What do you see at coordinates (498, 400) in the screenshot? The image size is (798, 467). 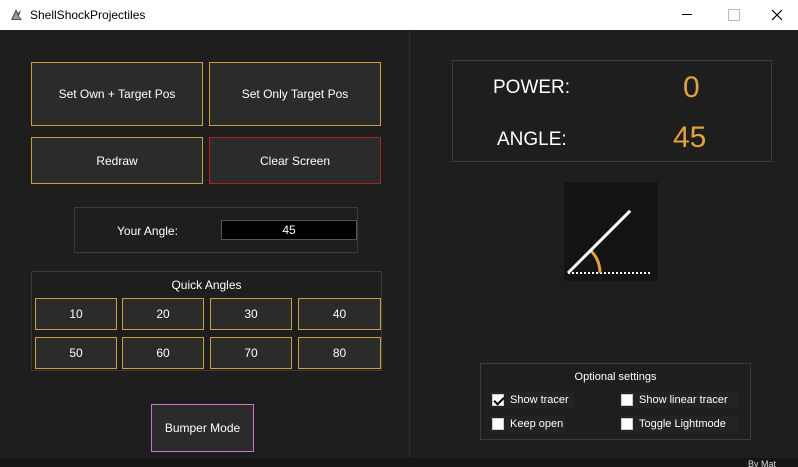 I see `show-tracer-checkbox` at bounding box center [498, 400].